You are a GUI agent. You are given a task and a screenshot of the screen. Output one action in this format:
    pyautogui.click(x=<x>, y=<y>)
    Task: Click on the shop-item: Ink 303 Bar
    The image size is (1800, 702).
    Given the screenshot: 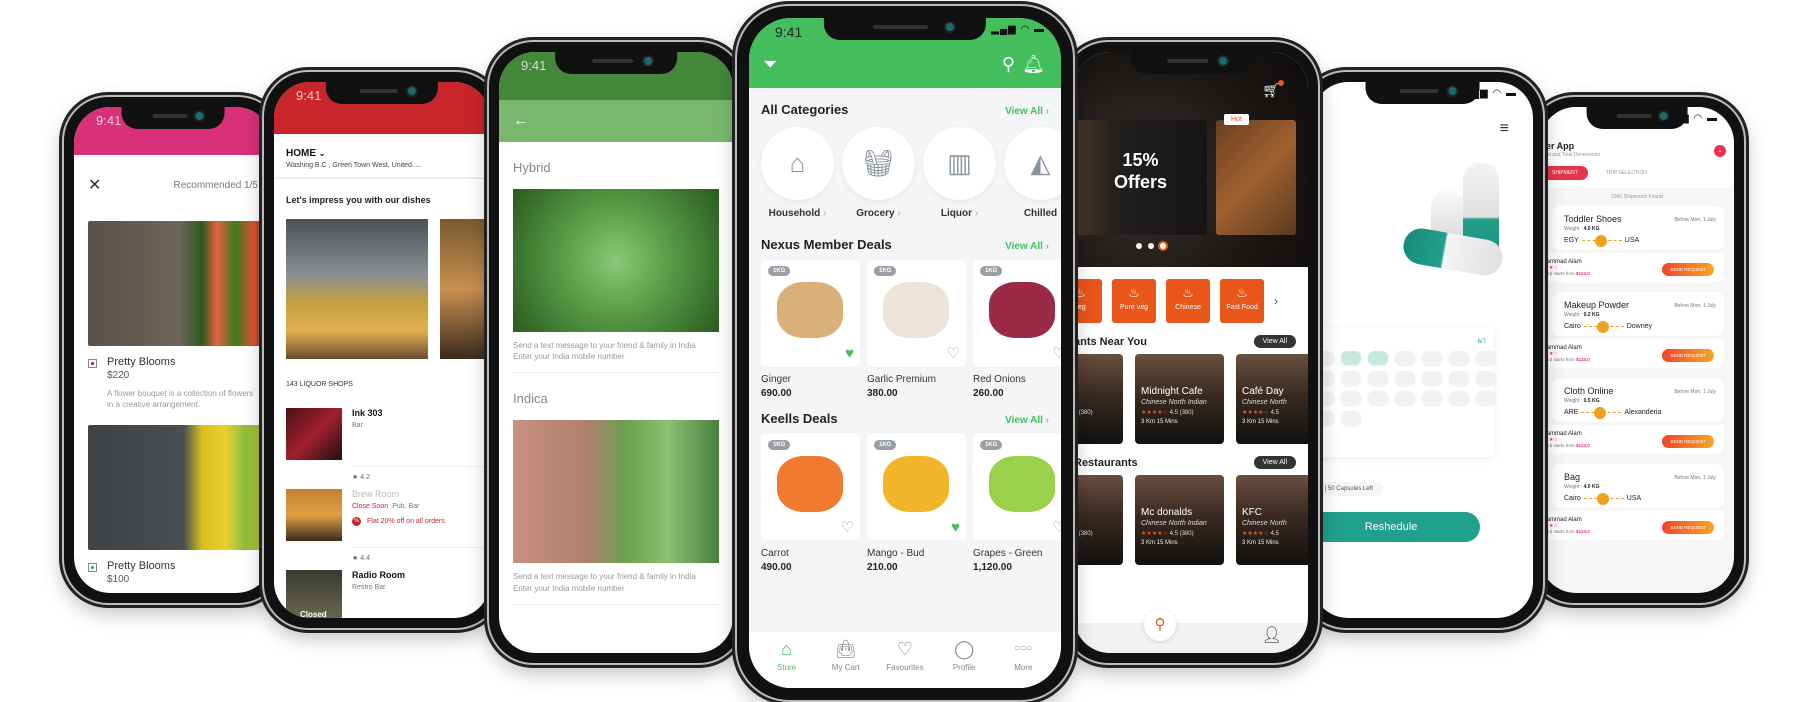 What is the action you would take?
    pyautogui.click(x=382, y=430)
    